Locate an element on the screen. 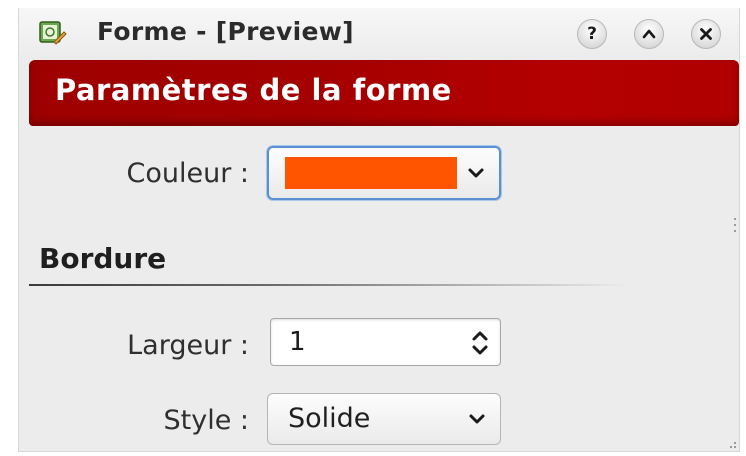  window-title: Forme - [Preview] is located at coordinates (225, 31).